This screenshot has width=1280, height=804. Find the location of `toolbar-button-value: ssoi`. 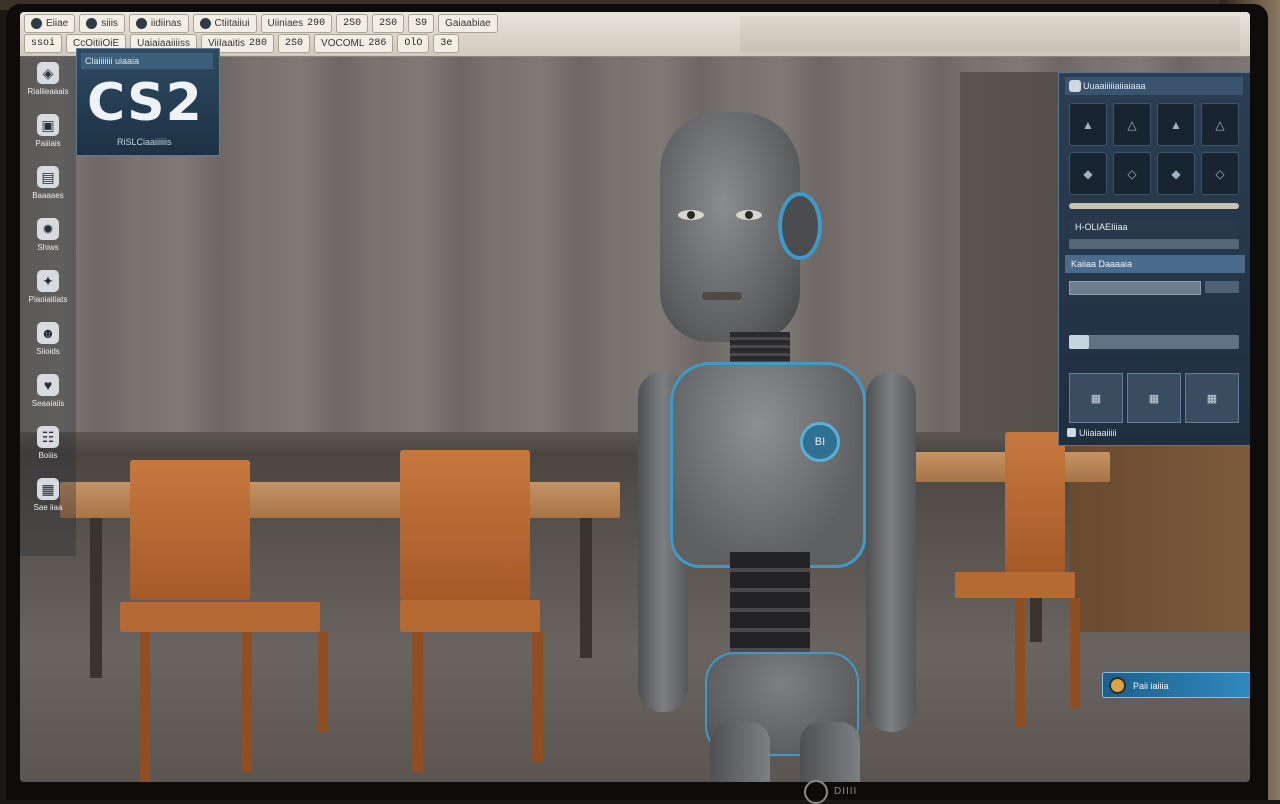

toolbar-button-value: ssoi is located at coordinates (43, 43).